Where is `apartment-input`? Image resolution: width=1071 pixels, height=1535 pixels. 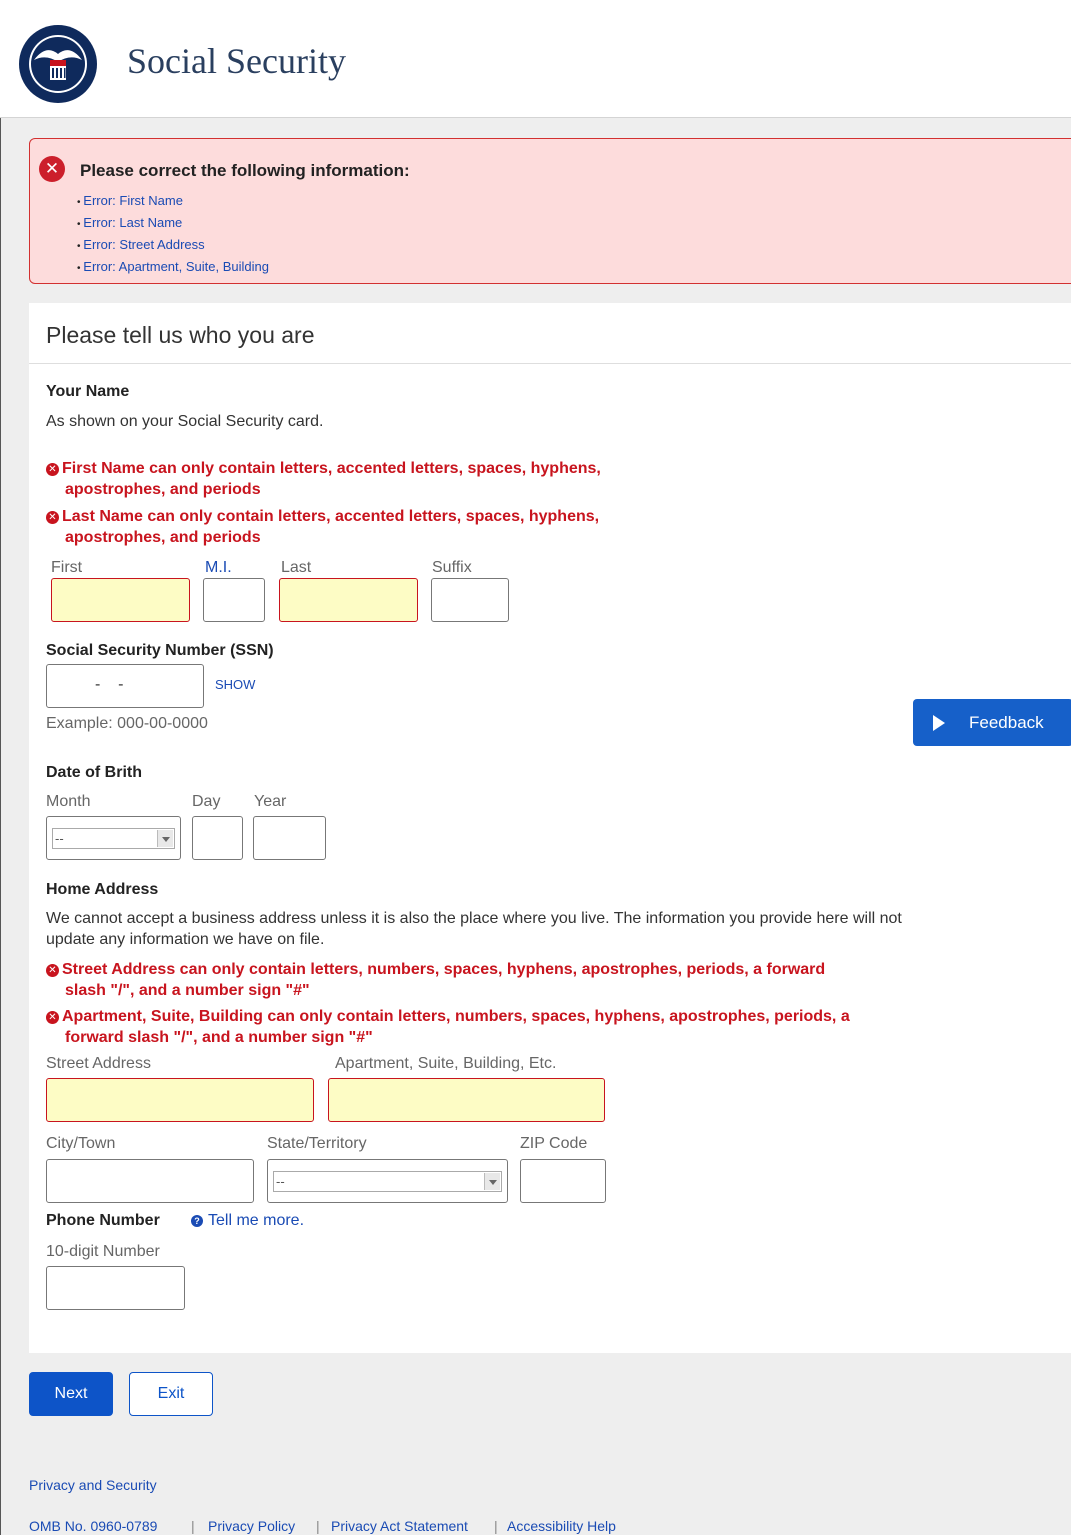
apartment-input is located at coordinates (466, 1100).